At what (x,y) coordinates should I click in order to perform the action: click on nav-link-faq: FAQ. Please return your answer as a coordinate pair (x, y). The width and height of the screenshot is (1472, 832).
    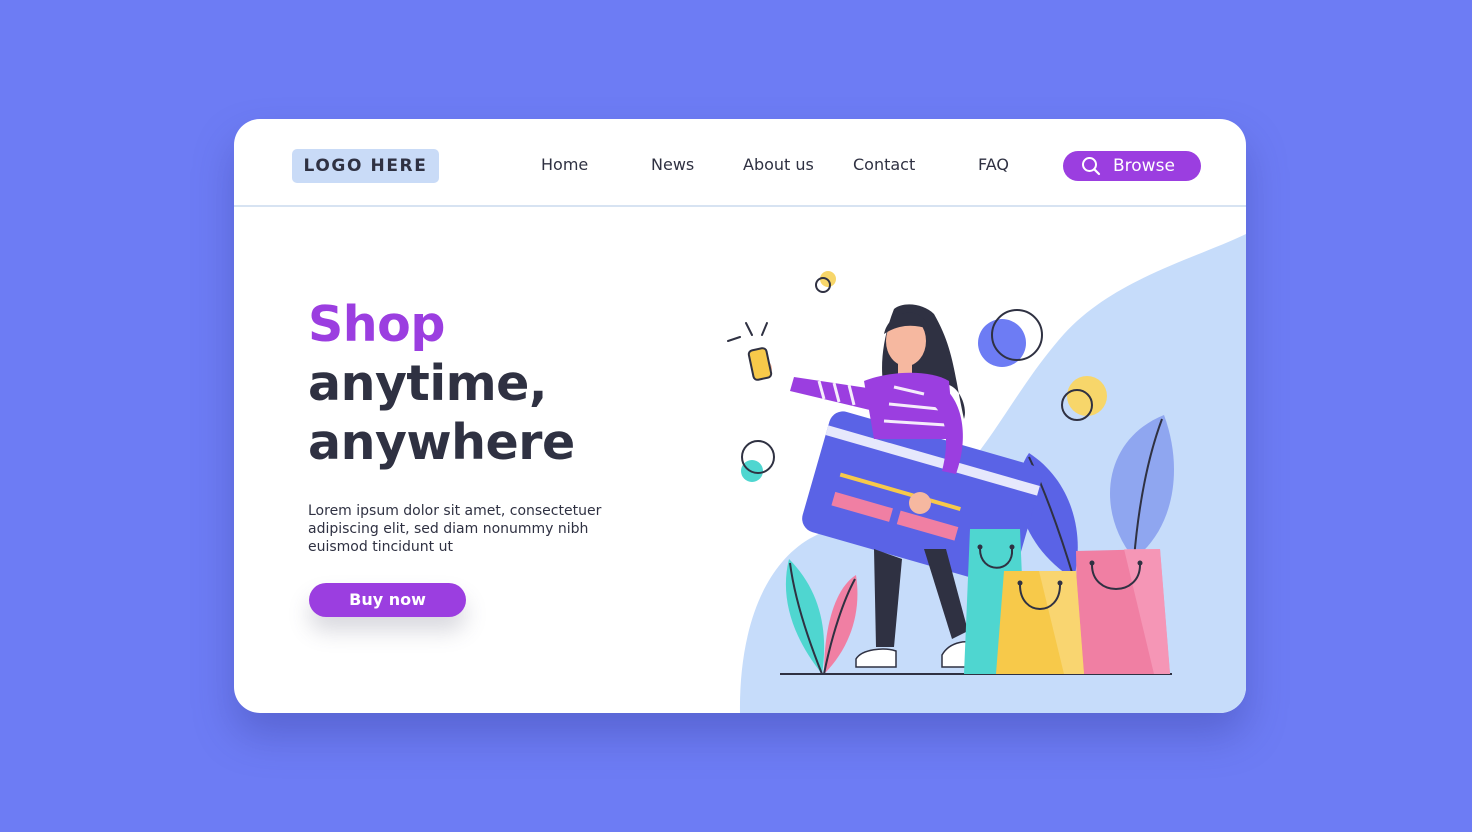
    Looking at the image, I should click on (993, 165).